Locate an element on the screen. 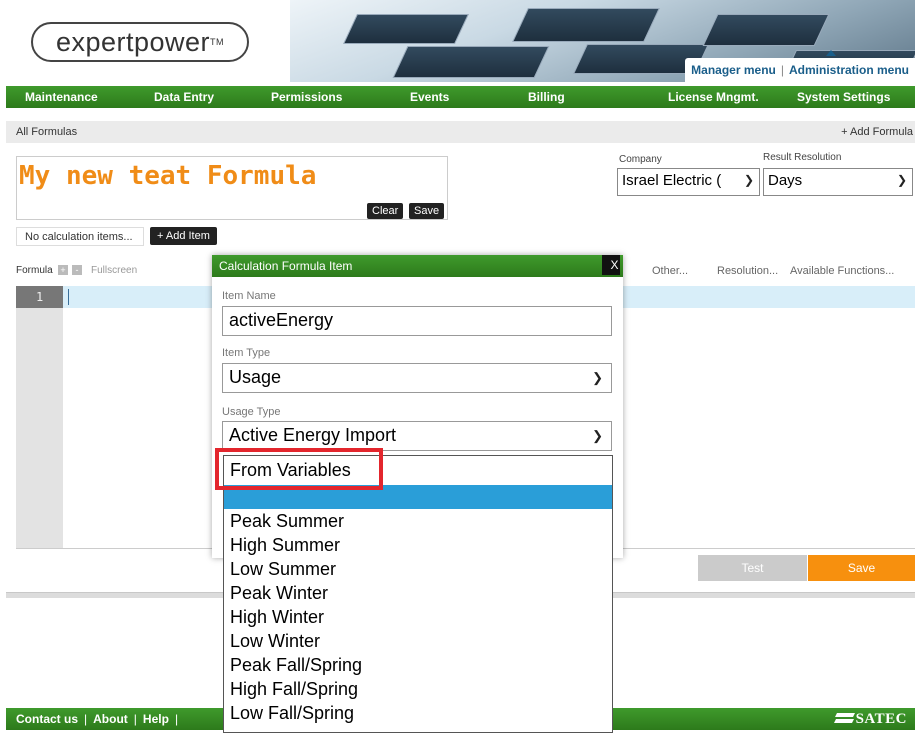 This screenshot has width=915, height=734. formula-label: Formula is located at coordinates (34, 270).